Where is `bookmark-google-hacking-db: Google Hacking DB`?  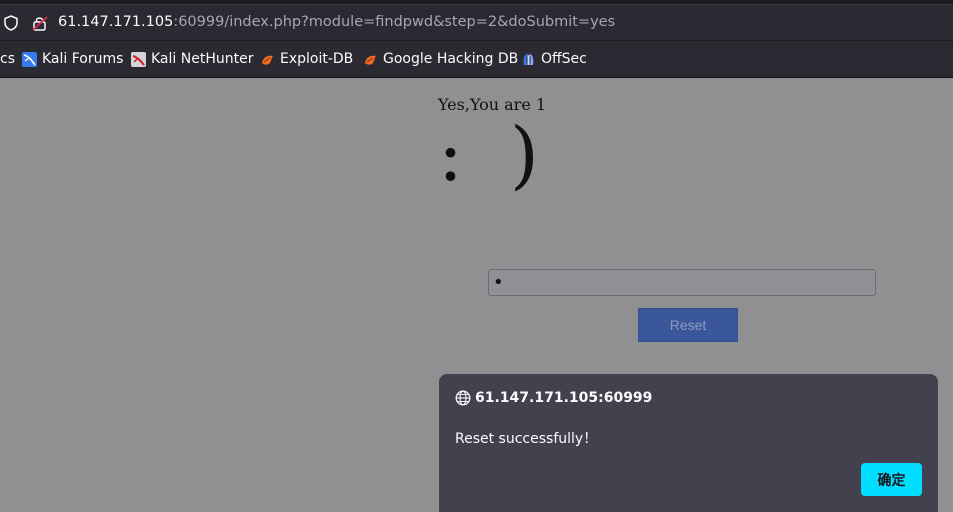
bookmark-google-hacking-db: Google Hacking DB is located at coordinates (440, 59).